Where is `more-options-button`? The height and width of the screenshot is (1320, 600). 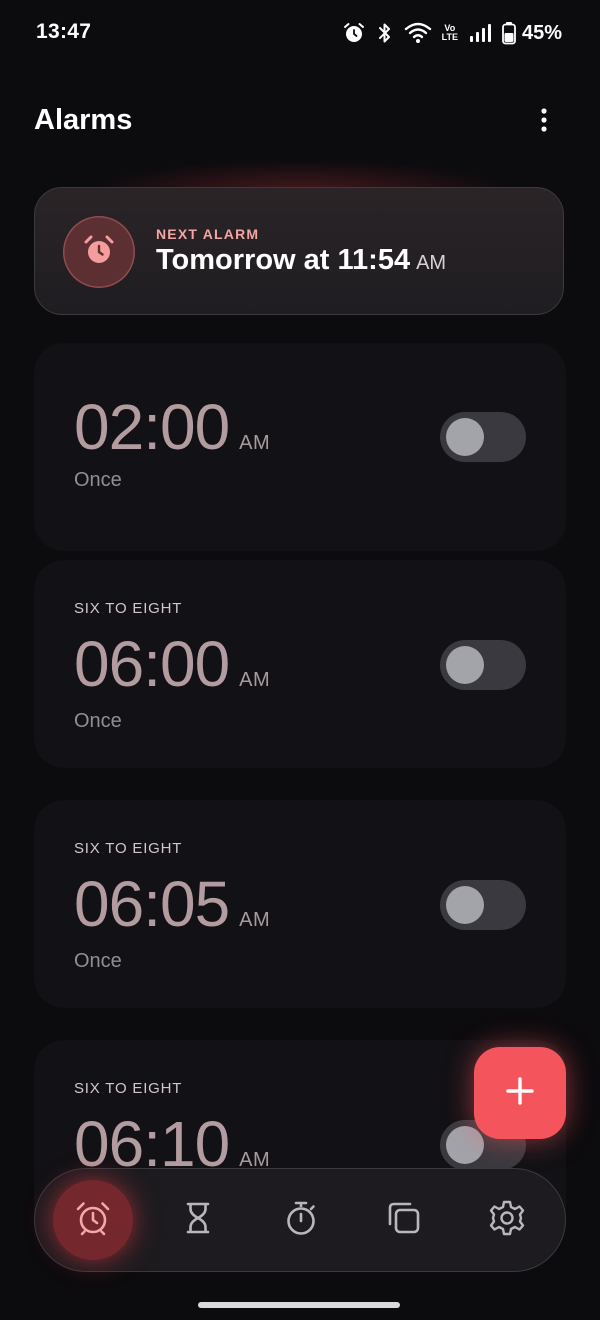 more-options-button is located at coordinates (544, 122).